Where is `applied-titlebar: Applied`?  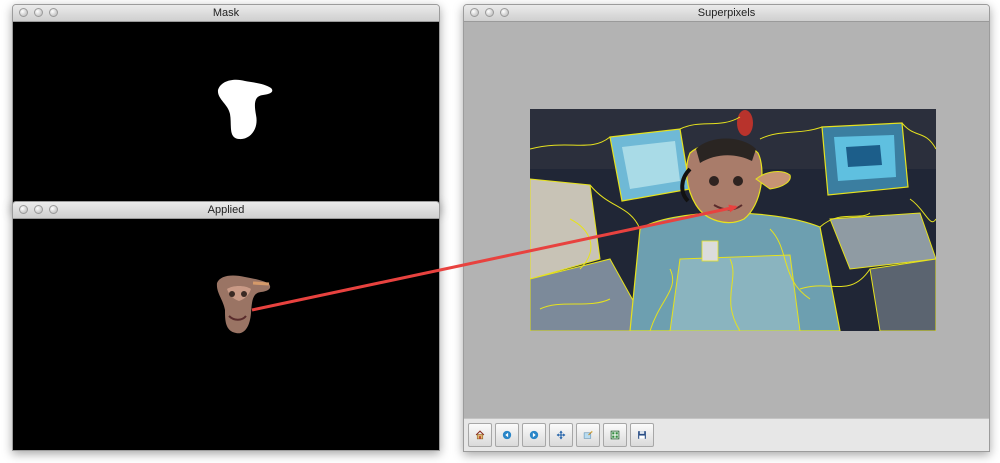 applied-titlebar: Applied is located at coordinates (226, 210).